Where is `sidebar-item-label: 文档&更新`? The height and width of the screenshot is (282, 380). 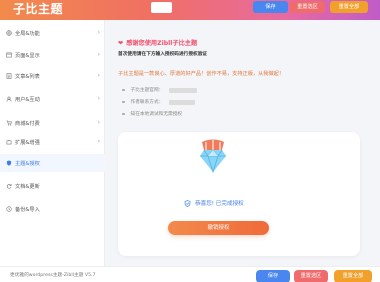
sidebar-item-label: 文档&更新 is located at coordinates (27, 186).